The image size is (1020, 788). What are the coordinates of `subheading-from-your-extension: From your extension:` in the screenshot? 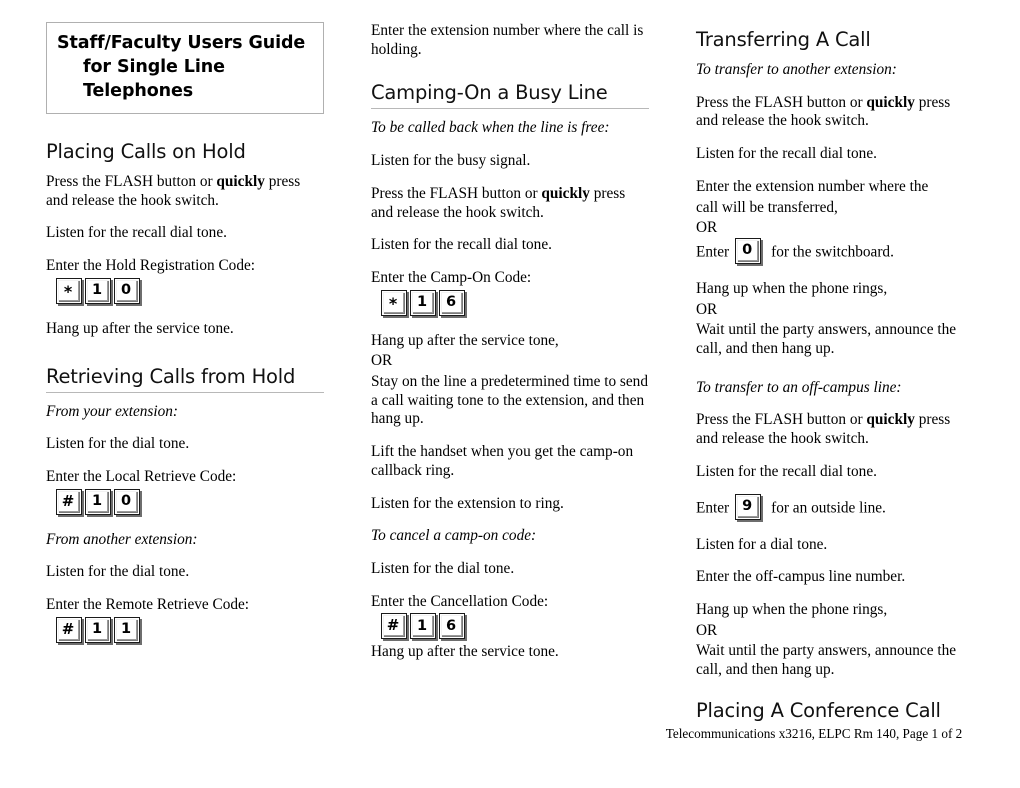 It's located at (112, 411).